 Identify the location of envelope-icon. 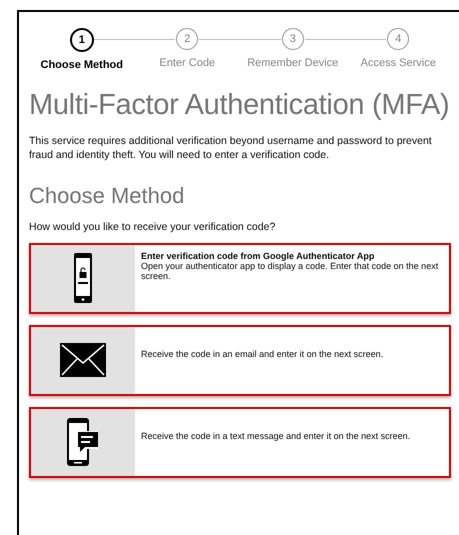
(83, 360).